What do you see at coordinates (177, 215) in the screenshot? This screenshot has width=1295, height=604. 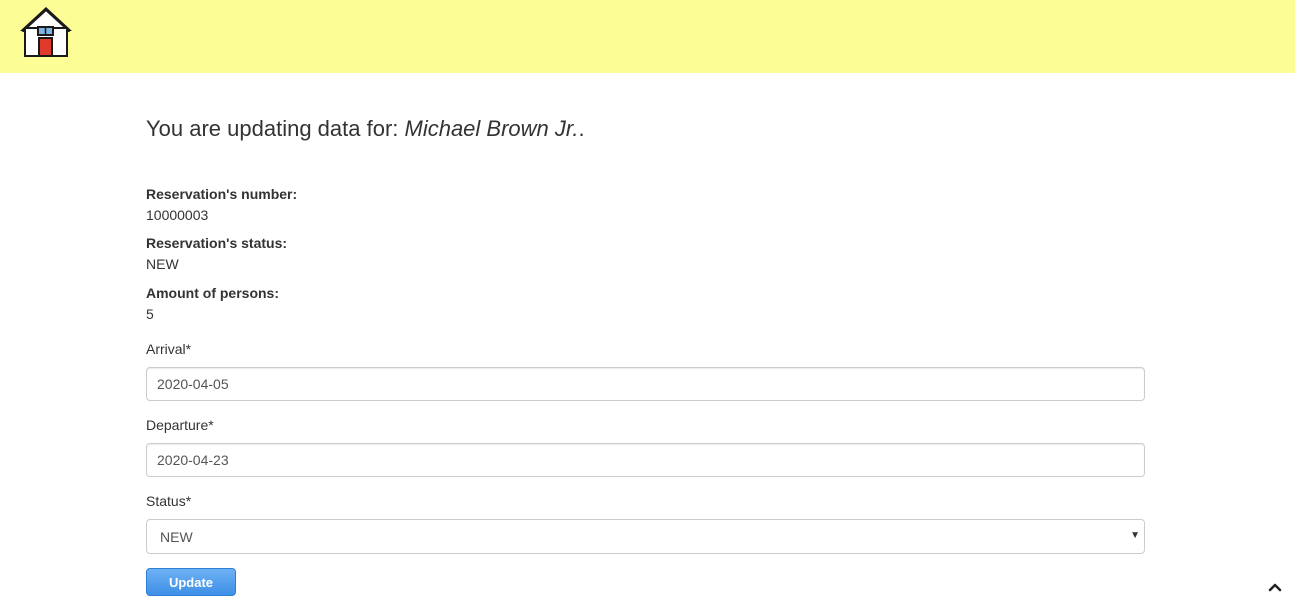 I see `reservation-number-value: 10000003` at bounding box center [177, 215].